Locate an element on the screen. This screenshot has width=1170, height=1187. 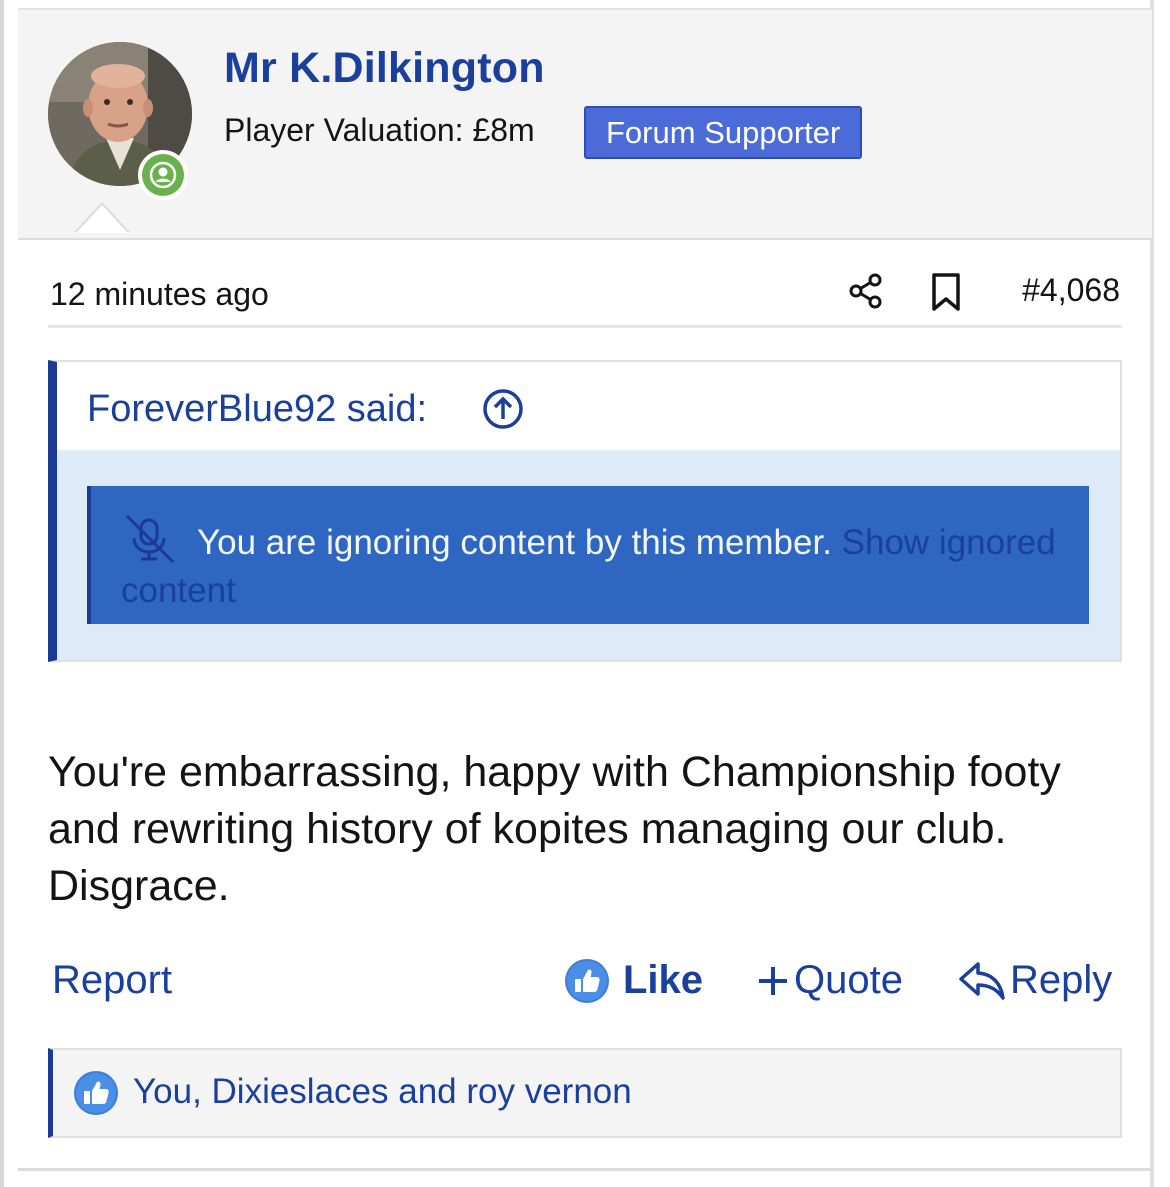
arrow-up-circle-icon is located at coordinates (503, 409).